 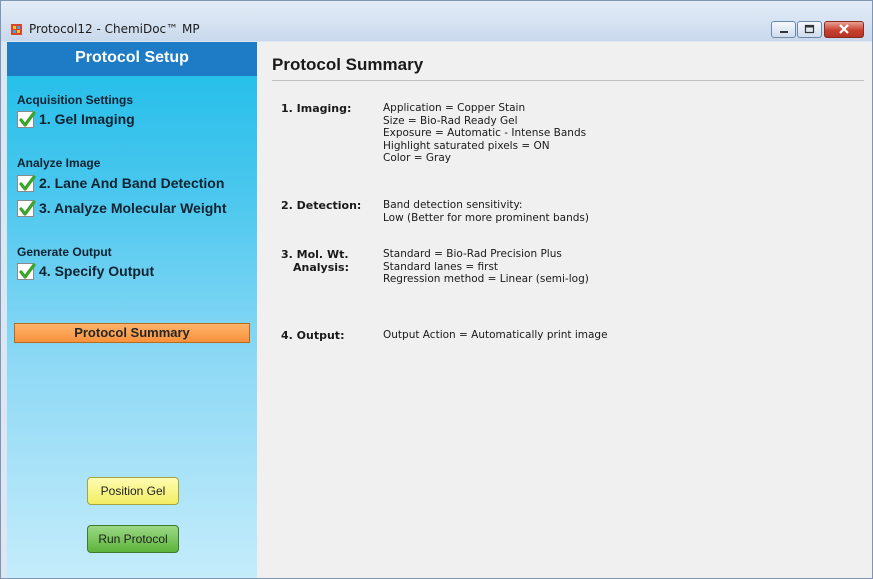 I want to click on detail-line: Application = Copper Stain, so click(x=454, y=108).